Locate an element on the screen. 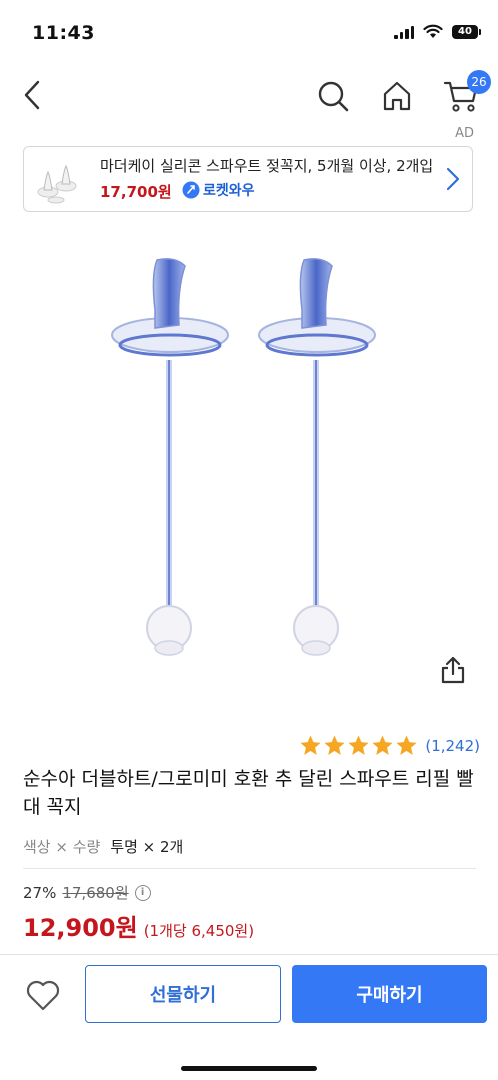  home-indicator is located at coordinates (249, 1068).